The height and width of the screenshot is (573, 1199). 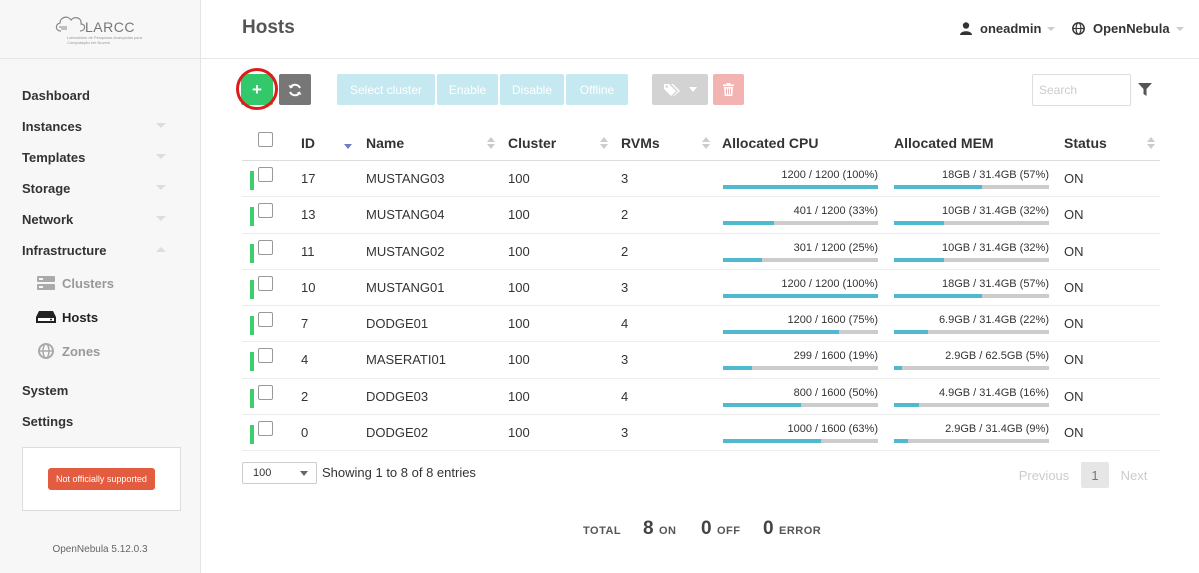 I want to click on sort-desc-icon, so click(x=348, y=146).